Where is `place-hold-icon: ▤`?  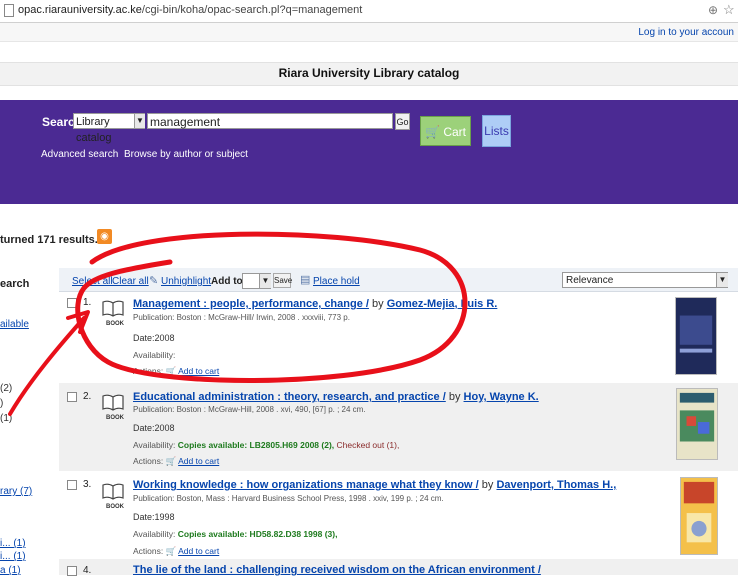
place-hold-icon: ▤ is located at coordinates (305, 280).